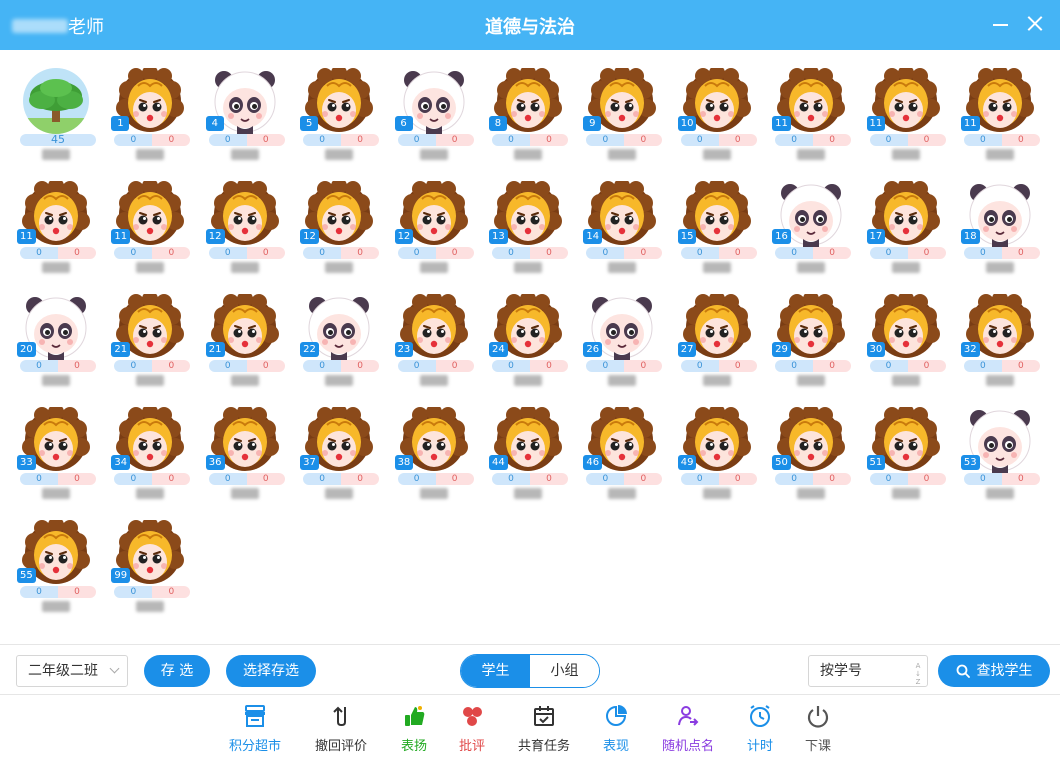  I want to click on close-button, so click(1035, 24).